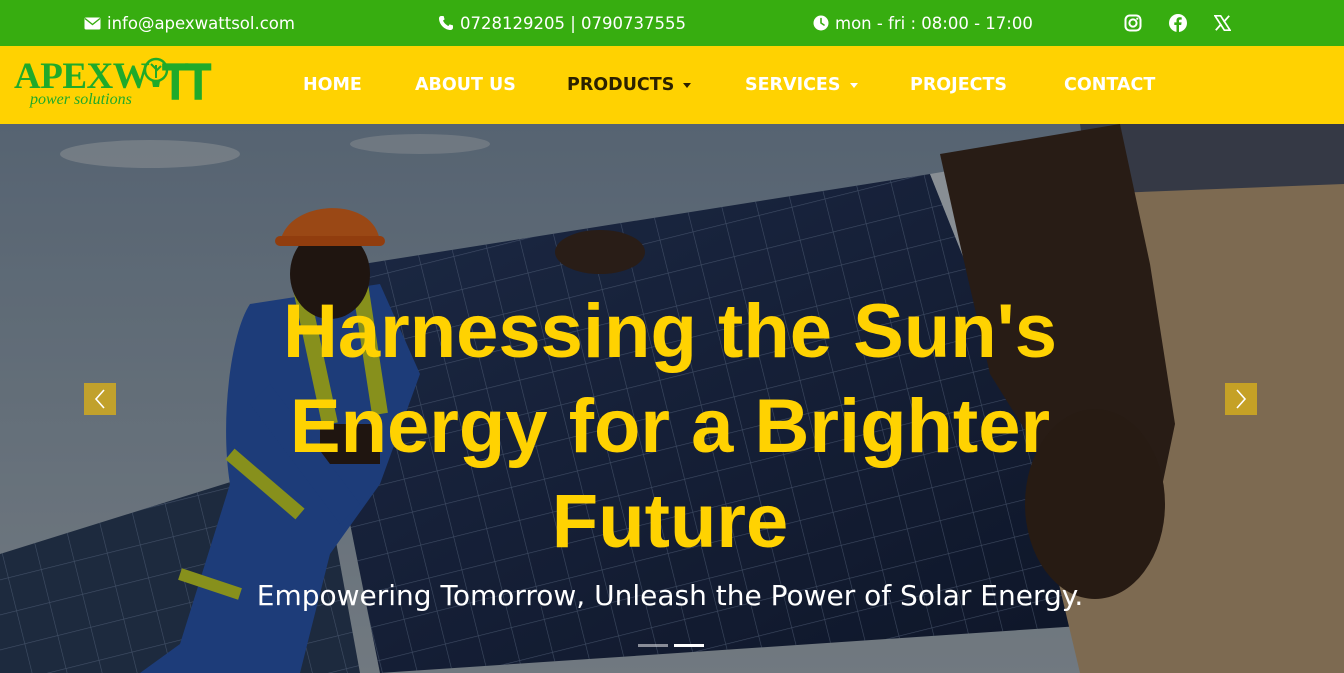 The image size is (1344, 673). I want to click on nav-projects-label: PROJECTS, so click(958, 85).